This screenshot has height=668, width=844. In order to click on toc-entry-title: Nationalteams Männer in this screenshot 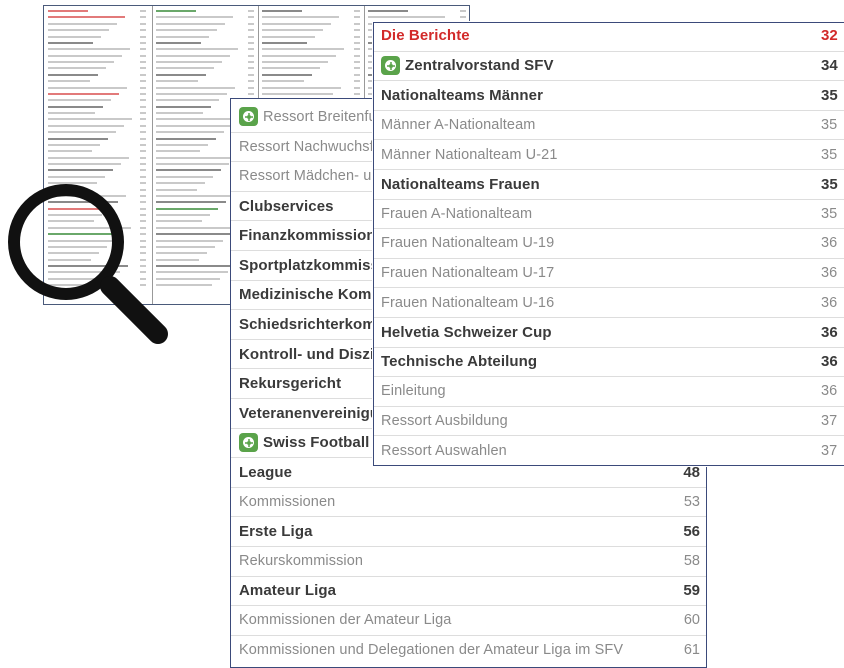, I will do `click(462, 95)`.